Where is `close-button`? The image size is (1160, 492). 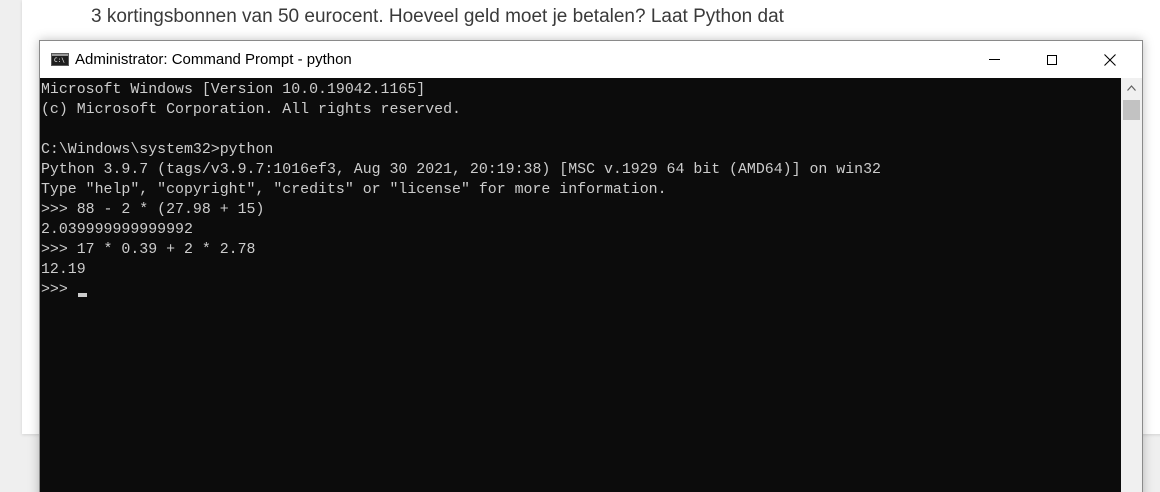
close-button is located at coordinates (1110, 59).